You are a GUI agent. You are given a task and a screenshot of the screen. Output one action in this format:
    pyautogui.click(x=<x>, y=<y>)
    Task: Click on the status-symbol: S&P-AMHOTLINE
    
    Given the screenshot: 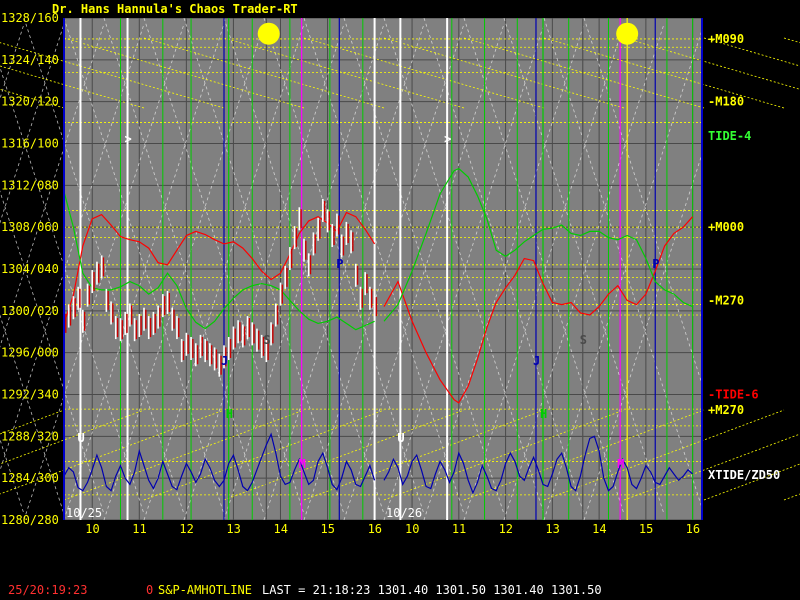 What is the action you would take?
    pyautogui.click(x=205, y=590)
    